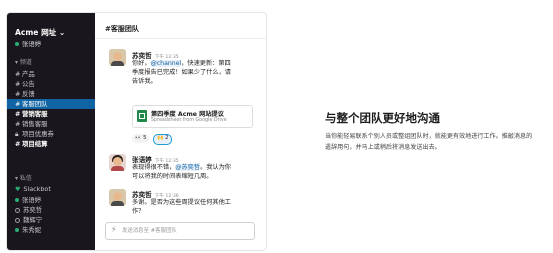 This screenshot has height=253, width=553. I want to click on sidebar-channel-support-team: # 客服团队, so click(51, 104).